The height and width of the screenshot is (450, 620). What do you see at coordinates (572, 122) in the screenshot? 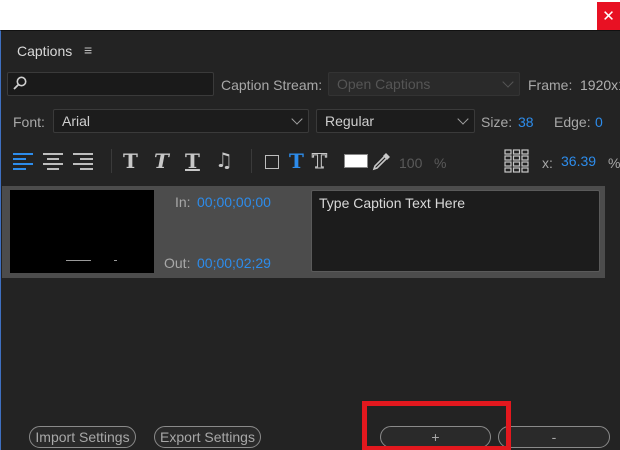
I see `edge-label: Edge:` at bounding box center [572, 122].